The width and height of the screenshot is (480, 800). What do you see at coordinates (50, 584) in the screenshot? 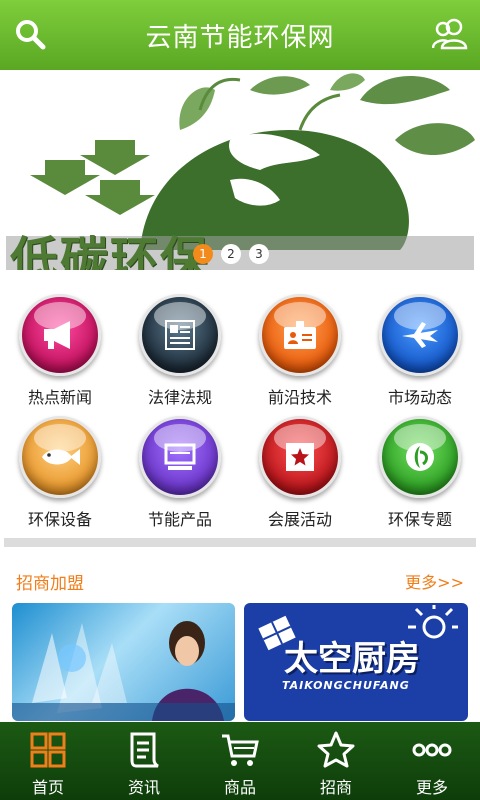
I see `section-title: 招商加盟` at bounding box center [50, 584].